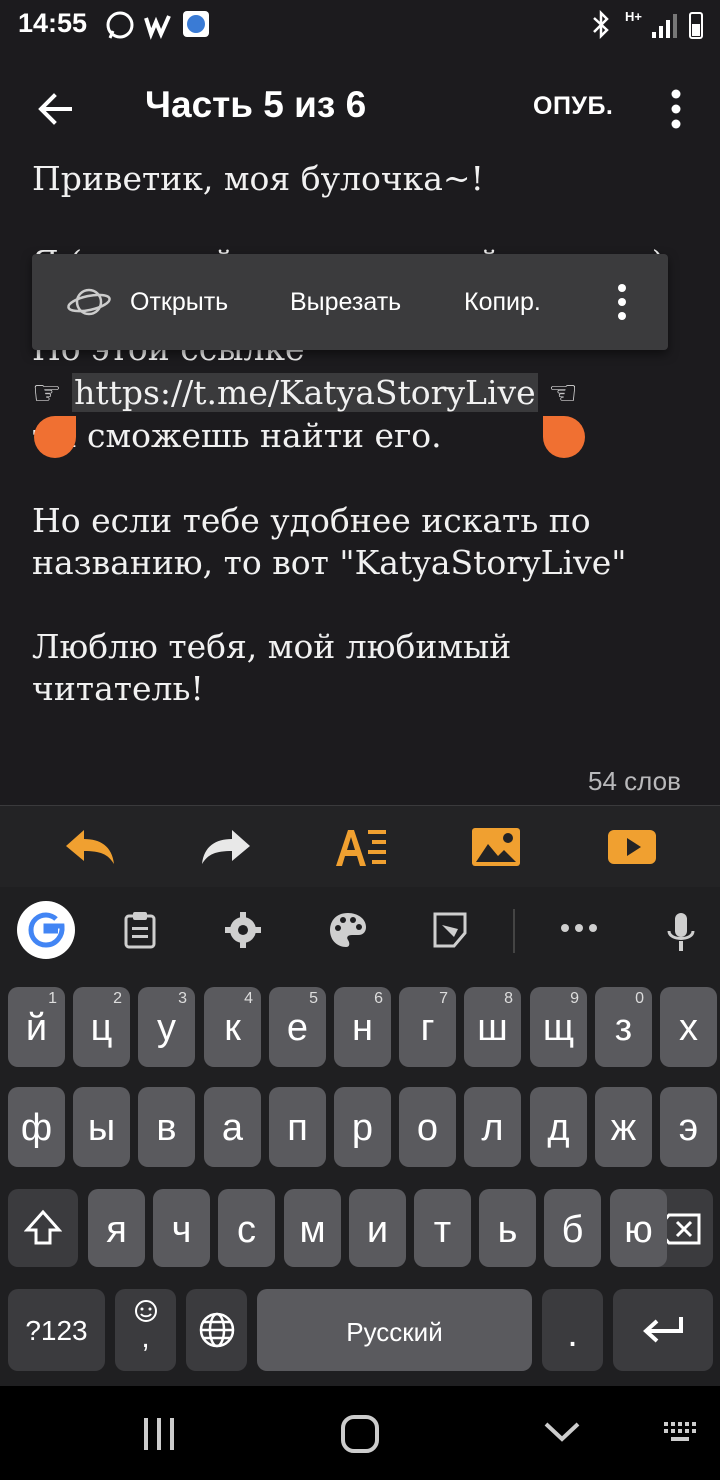 The width and height of the screenshot is (720, 1480). Describe the element at coordinates (297, 1127) in the screenshot. I see `key-п: п` at that location.